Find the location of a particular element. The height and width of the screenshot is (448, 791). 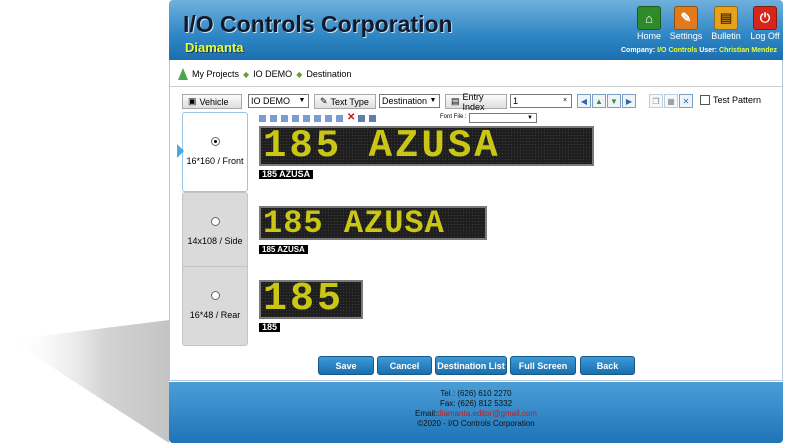

scroll-icon is located at coordinates (328, 118).